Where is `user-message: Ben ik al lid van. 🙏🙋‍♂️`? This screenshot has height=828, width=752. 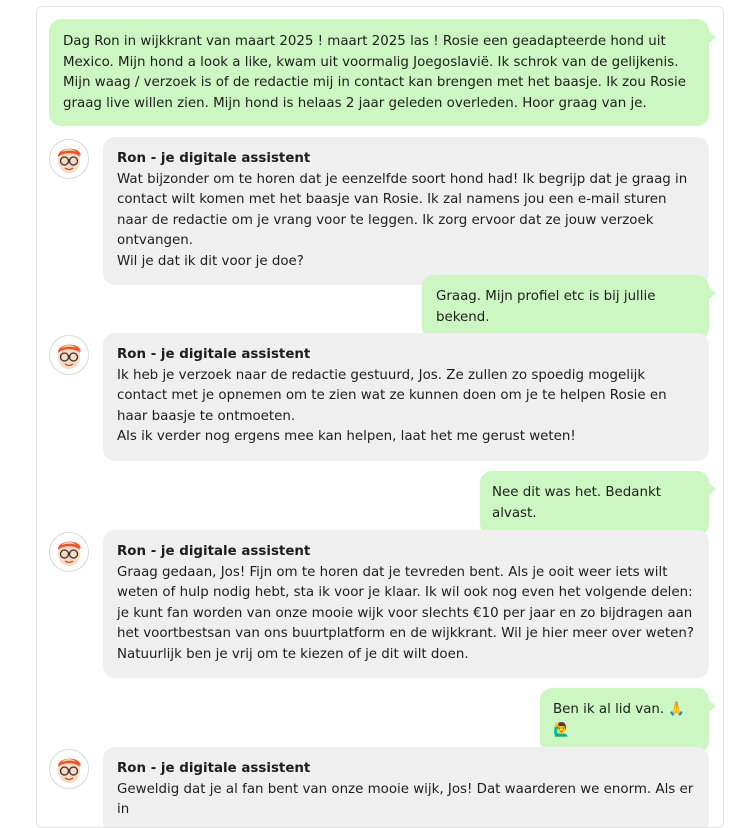 user-message: Ben ik al lid van. 🙏🙋‍♂️ is located at coordinates (628, 720).